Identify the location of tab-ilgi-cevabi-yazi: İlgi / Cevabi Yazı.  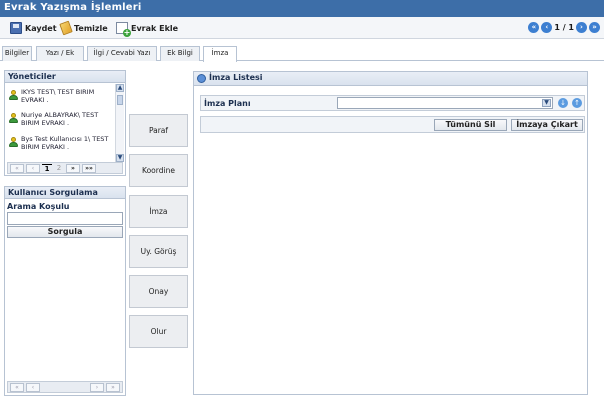
(122, 53).